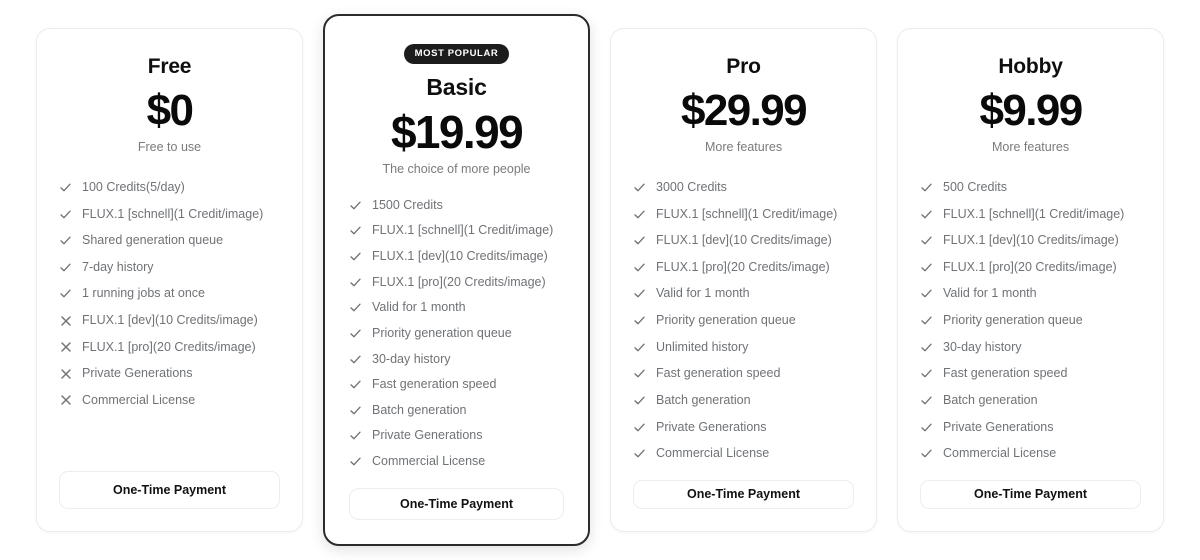 Image resolution: width=1200 pixels, height=560 pixels. I want to click on feature-item: 1500 Credits, so click(456, 206).